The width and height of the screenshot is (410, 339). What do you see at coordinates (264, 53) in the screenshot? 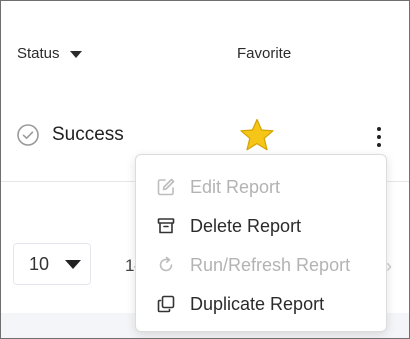
I see `favorite-column-header: Favorite` at bounding box center [264, 53].